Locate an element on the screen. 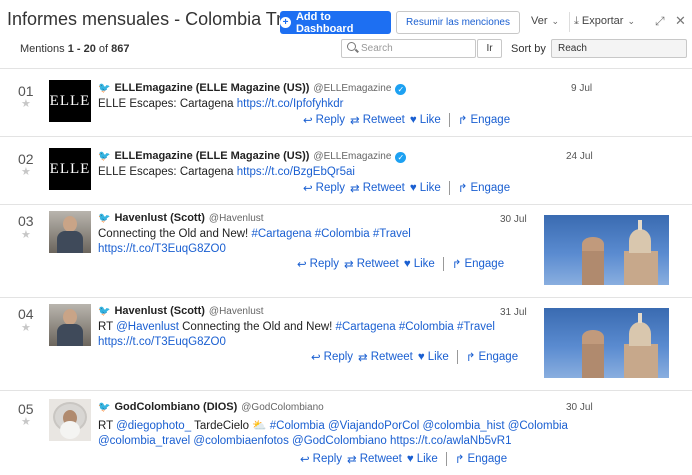 This screenshot has height=475, width=692. close-icon: ✕ is located at coordinates (680, 21).